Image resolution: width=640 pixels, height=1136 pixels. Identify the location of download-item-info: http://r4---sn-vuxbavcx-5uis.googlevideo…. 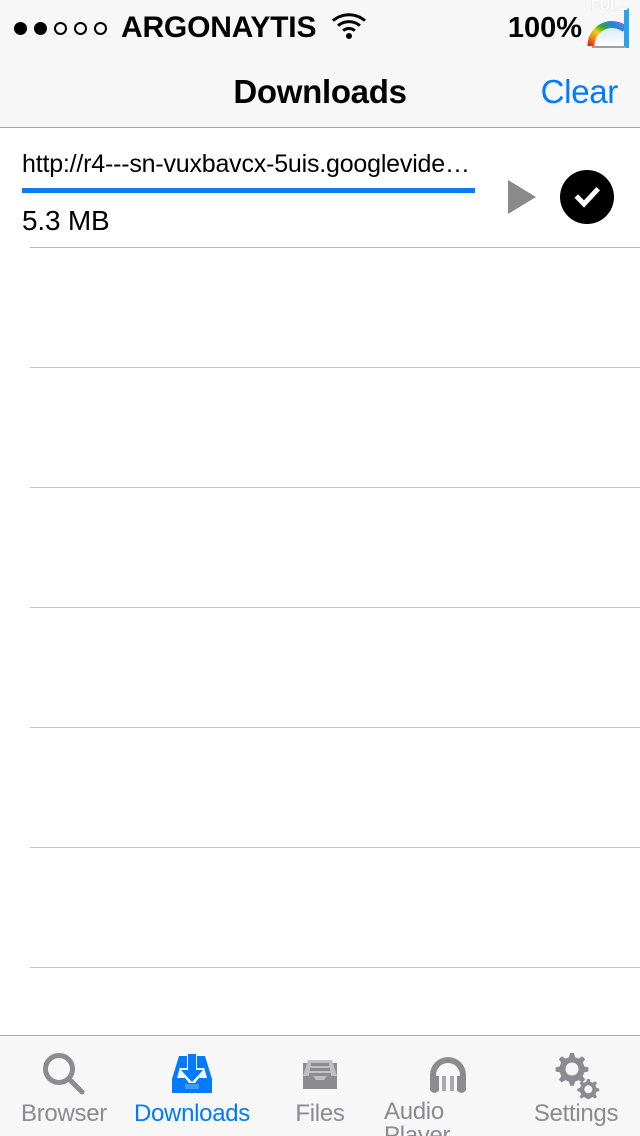
(254, 182).